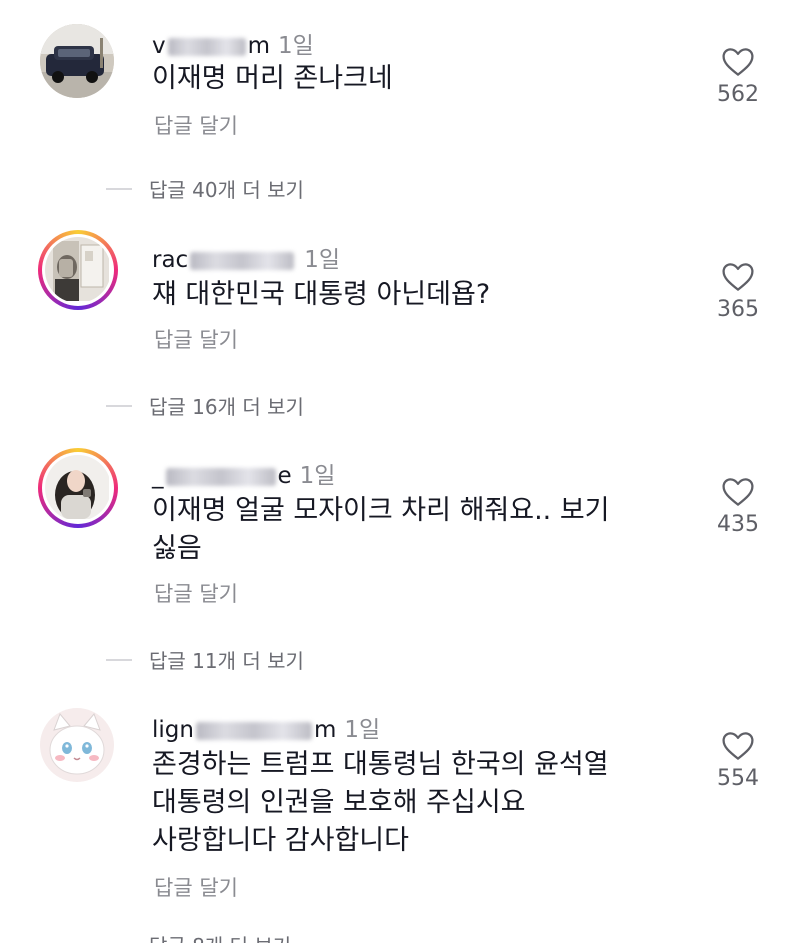  I want to click on comment-username: _ e 1일, so click(243, 473).